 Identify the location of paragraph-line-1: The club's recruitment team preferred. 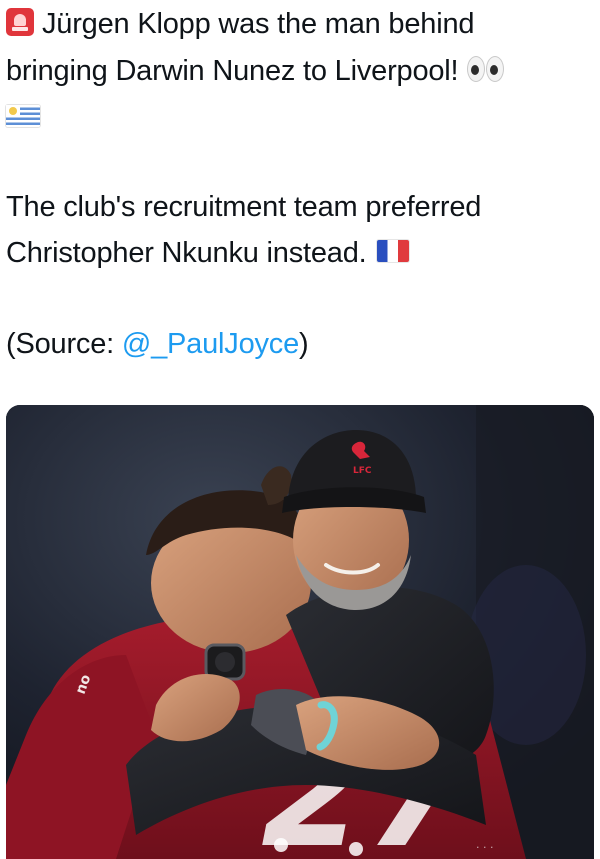
(243, 207).